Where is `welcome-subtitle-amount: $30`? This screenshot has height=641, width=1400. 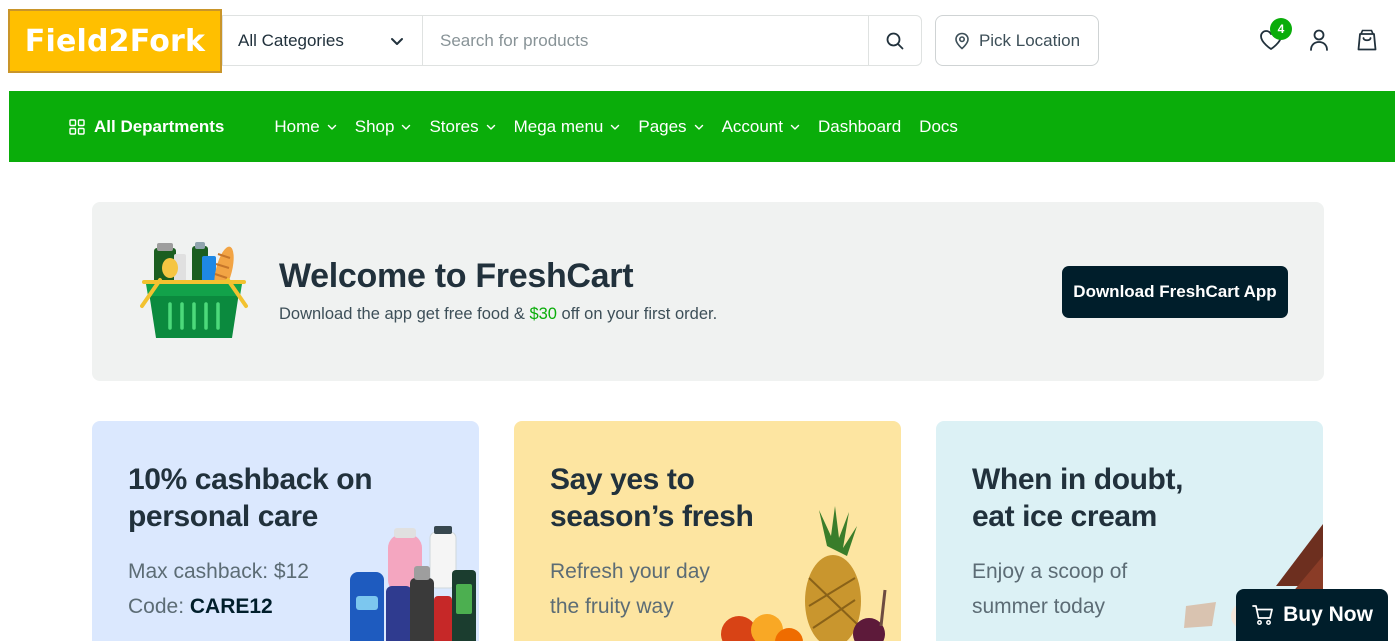
welcome-subtitle-amount: $30 is located at coordinates (543, 314).